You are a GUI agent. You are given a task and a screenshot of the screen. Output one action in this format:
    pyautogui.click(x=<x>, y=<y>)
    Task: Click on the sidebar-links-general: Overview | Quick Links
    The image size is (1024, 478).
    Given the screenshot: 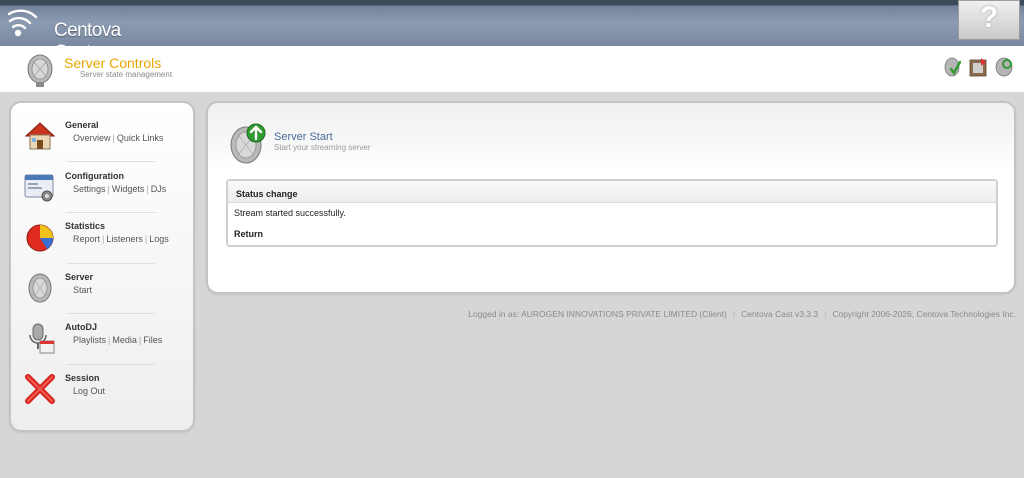 What is the action you would take?
    pyautogui.click(x=118, y=138)
    